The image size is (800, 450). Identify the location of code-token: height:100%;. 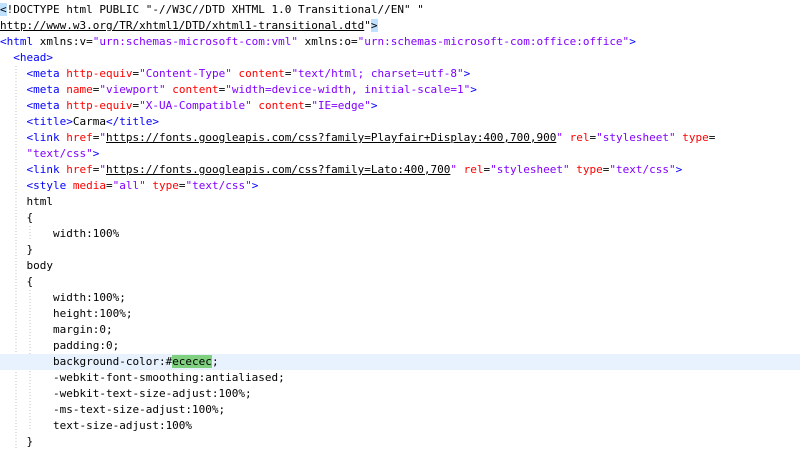
(66, 313).